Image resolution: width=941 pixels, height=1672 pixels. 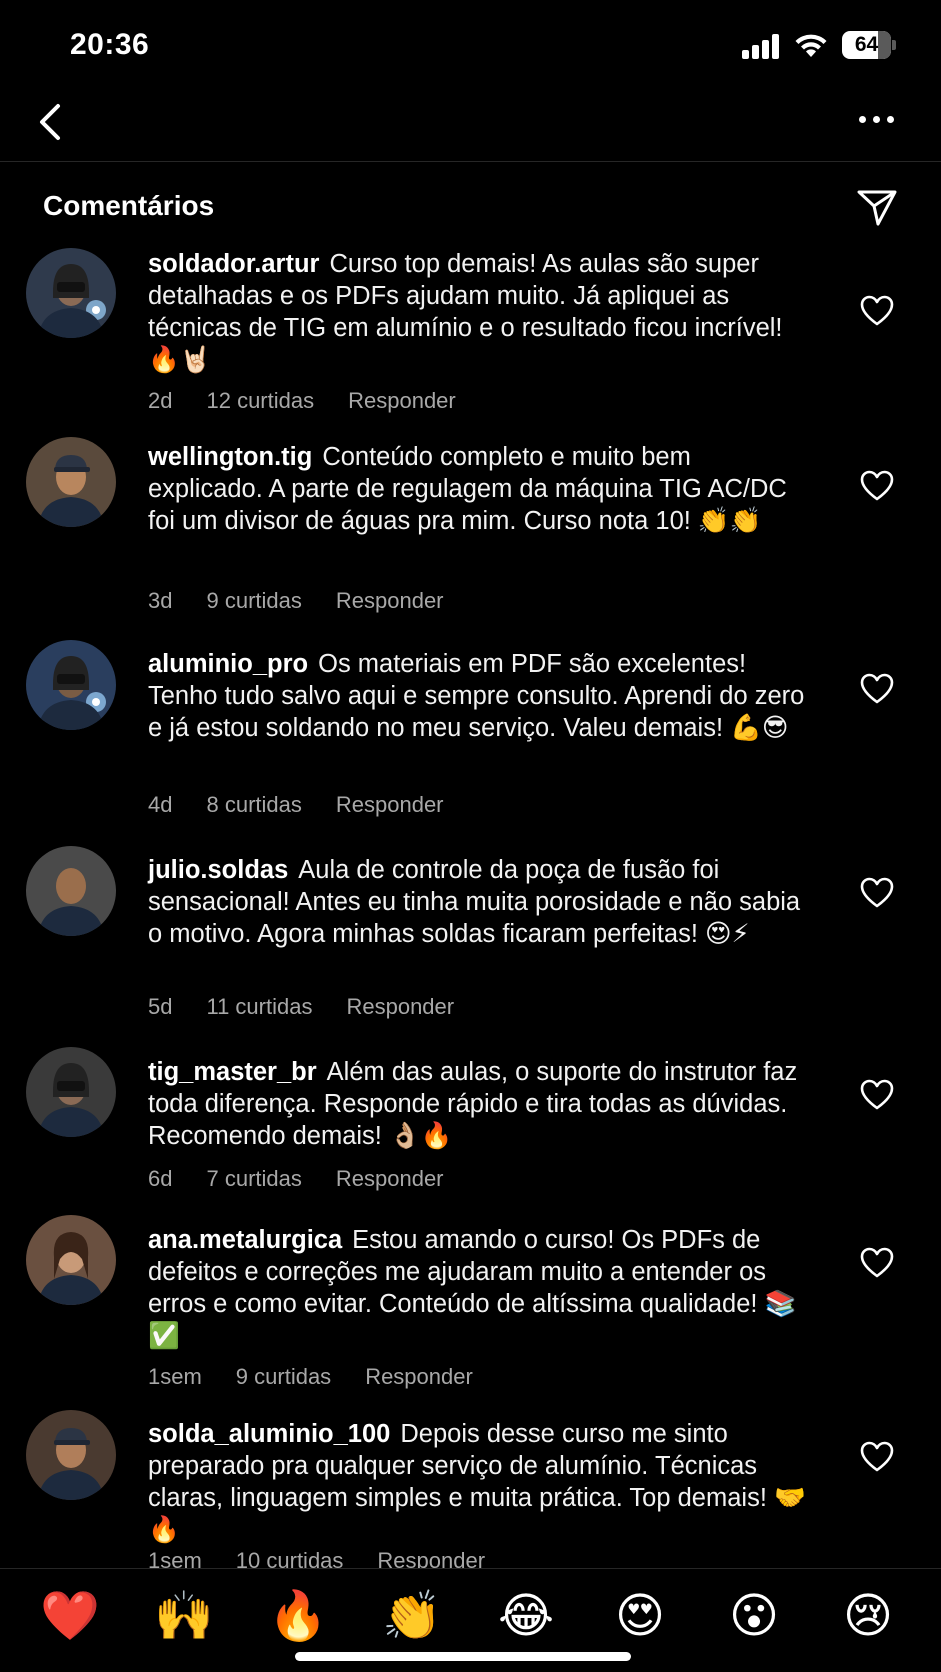 What do you see at coordinates (160, 600) in the screenshot?
I see `comment-age: 3d` at bounding box center [160, 600].